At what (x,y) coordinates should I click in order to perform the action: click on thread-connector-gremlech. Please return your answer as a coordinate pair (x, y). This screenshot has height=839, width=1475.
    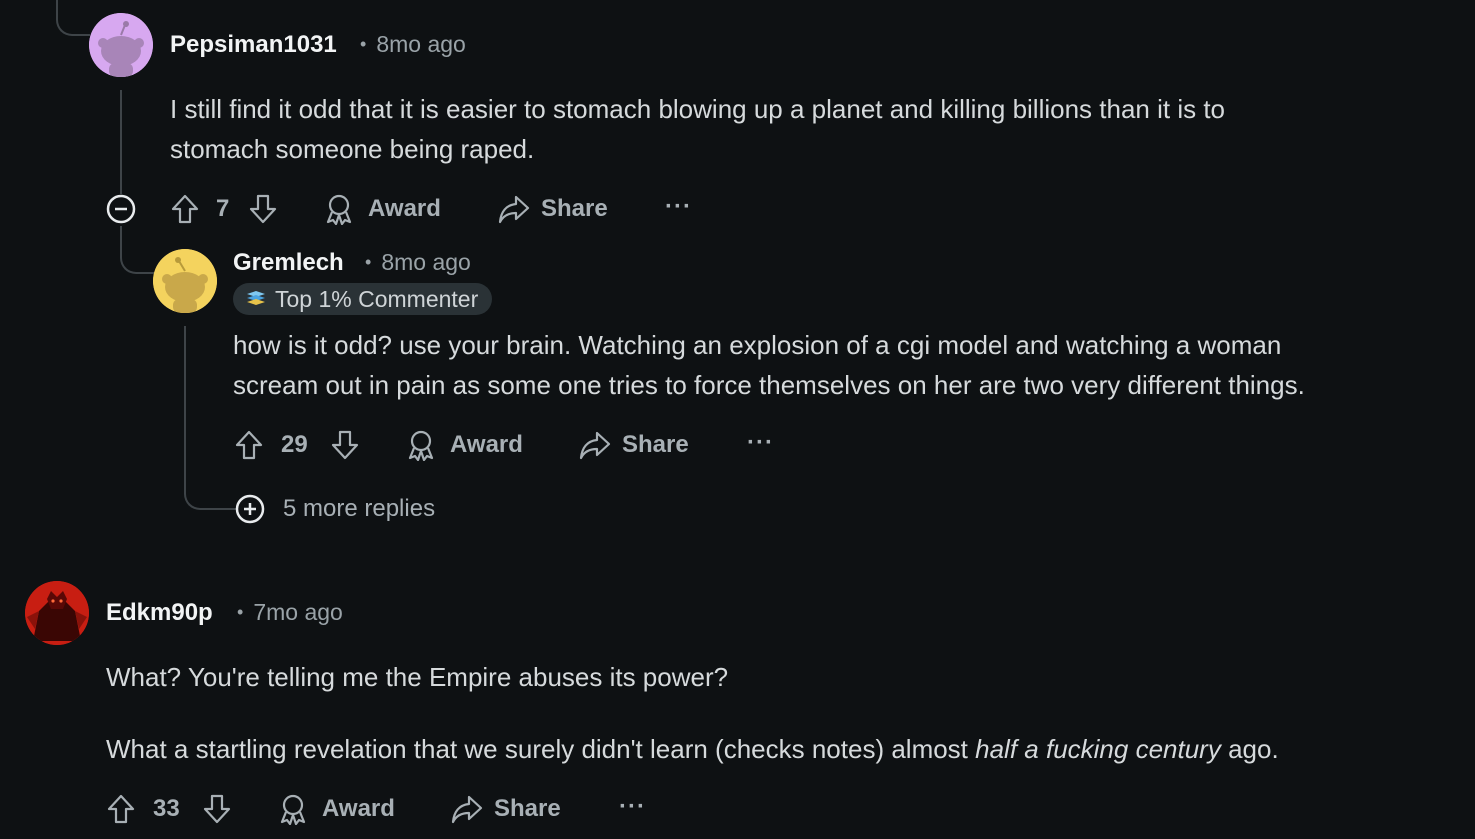
    Looking at the image, I should click on (138, 250).